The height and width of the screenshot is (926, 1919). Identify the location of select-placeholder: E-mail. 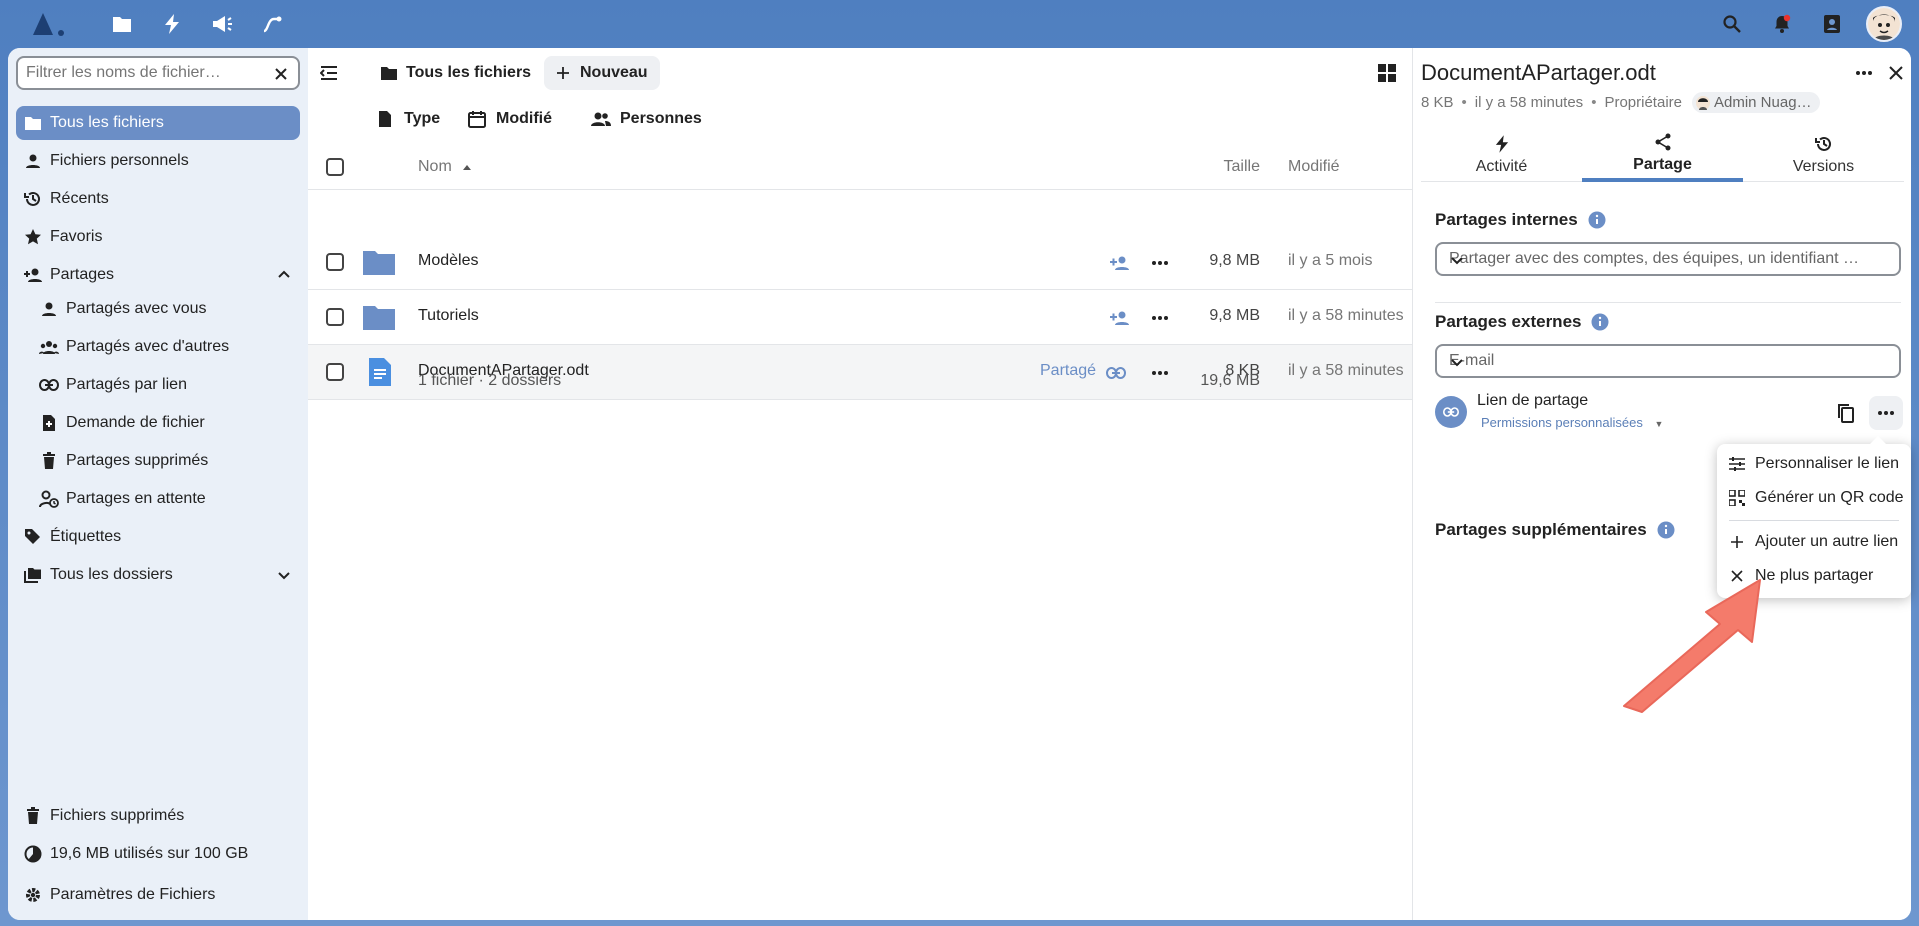
(1472, 360).